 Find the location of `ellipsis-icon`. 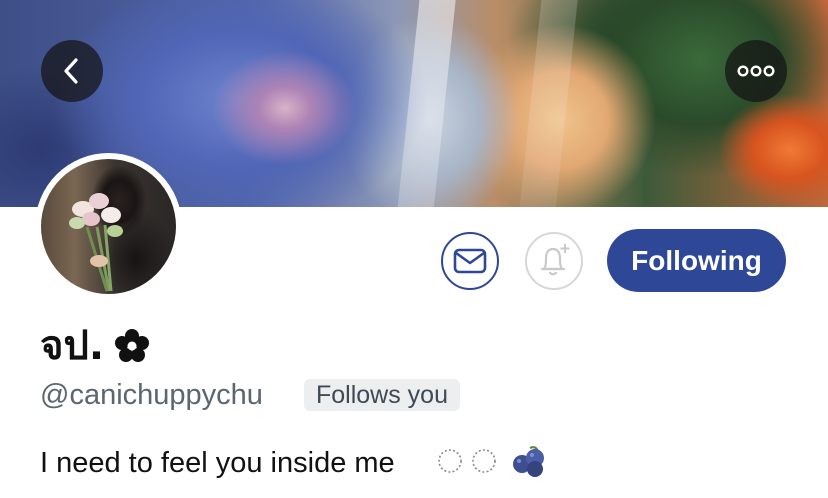

ellipsis-icon is located at coordinates (756, 71).